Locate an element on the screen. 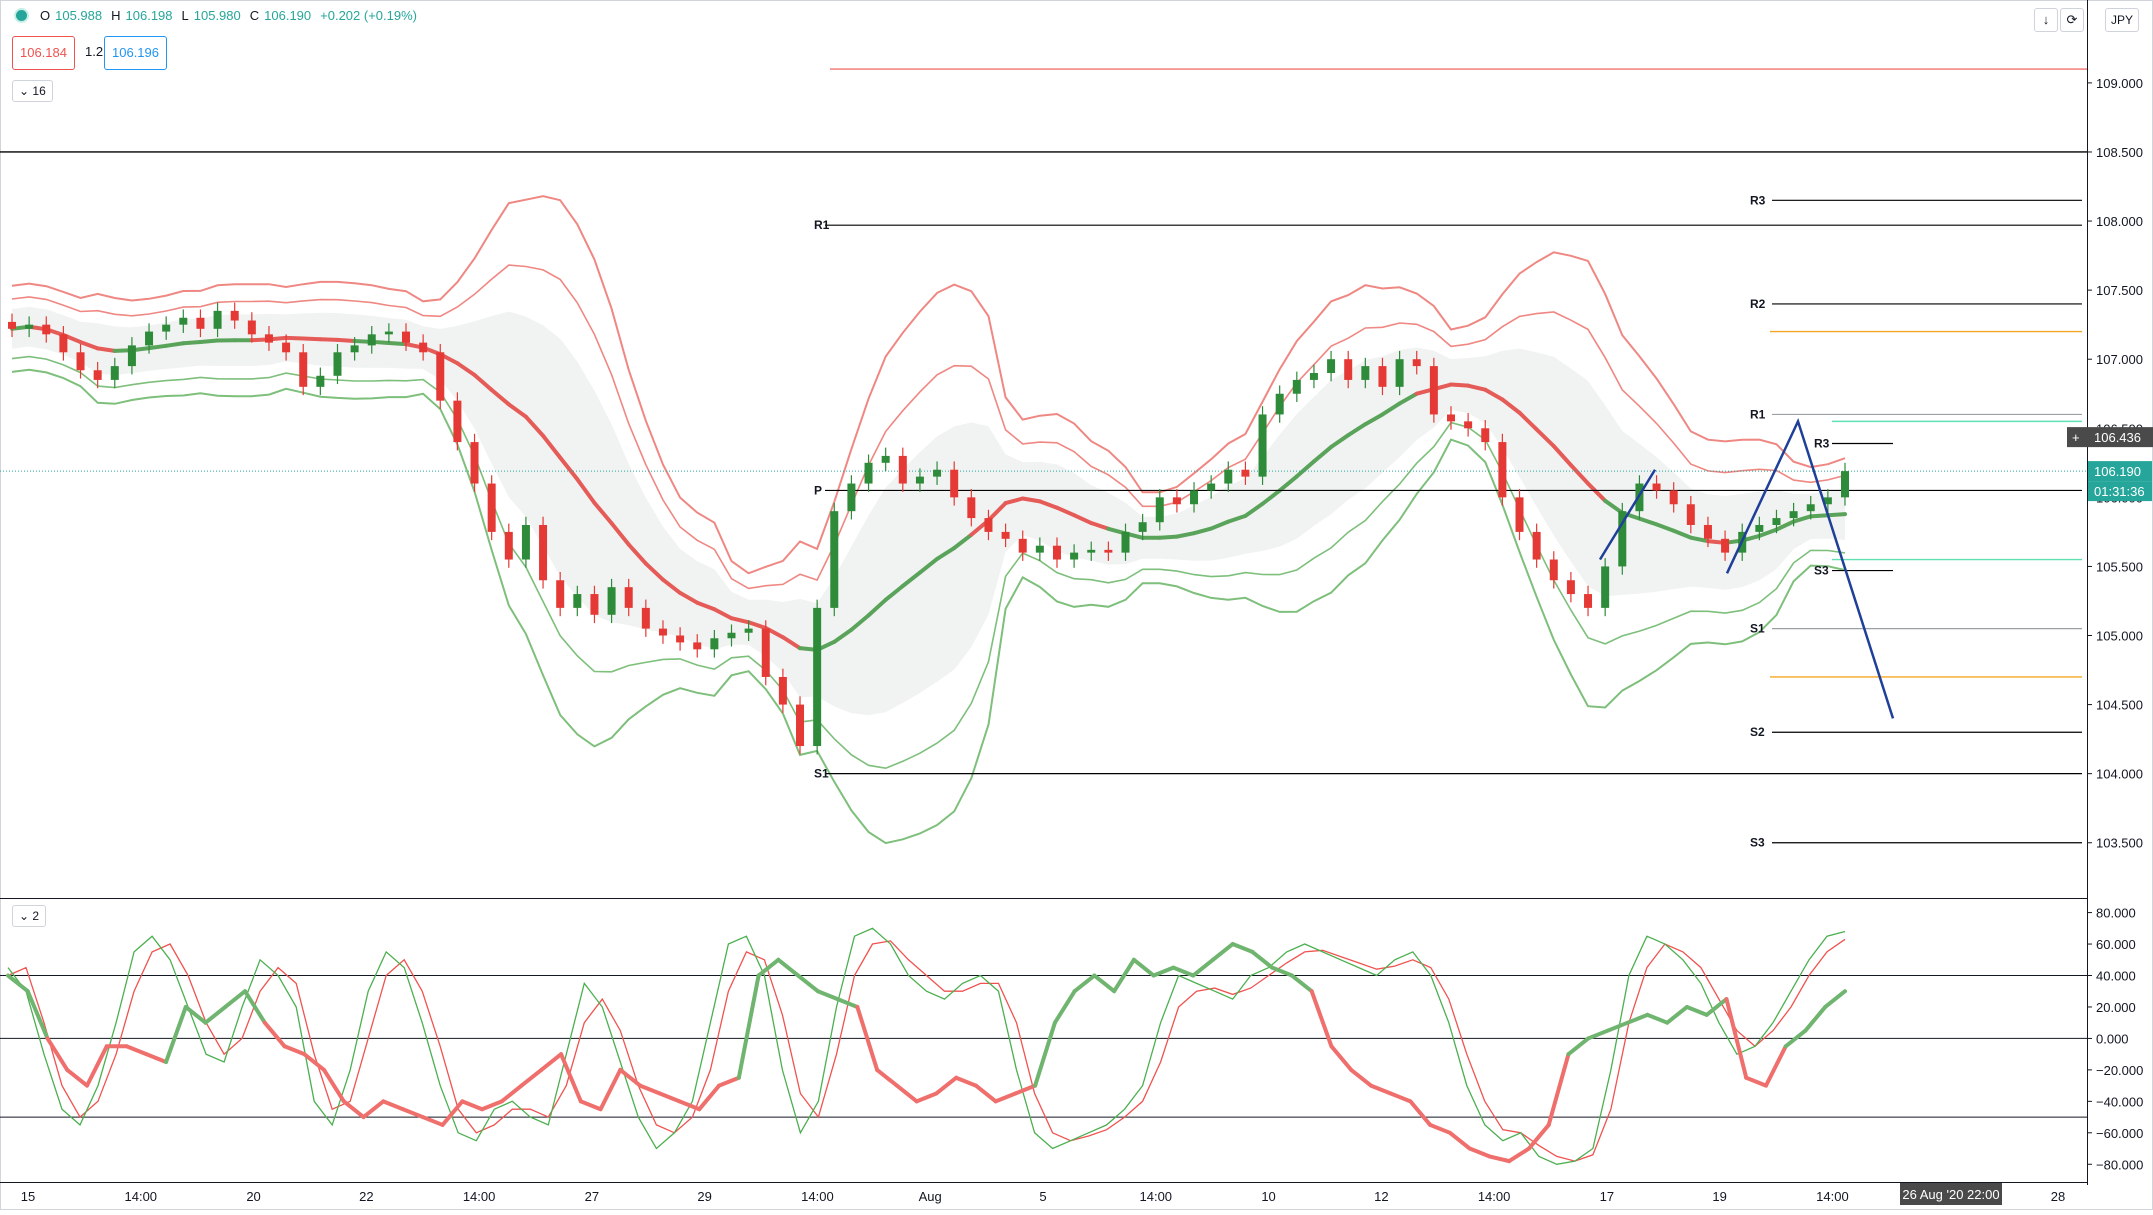  download-button: ↓ is located at coordinates (2046, 20).